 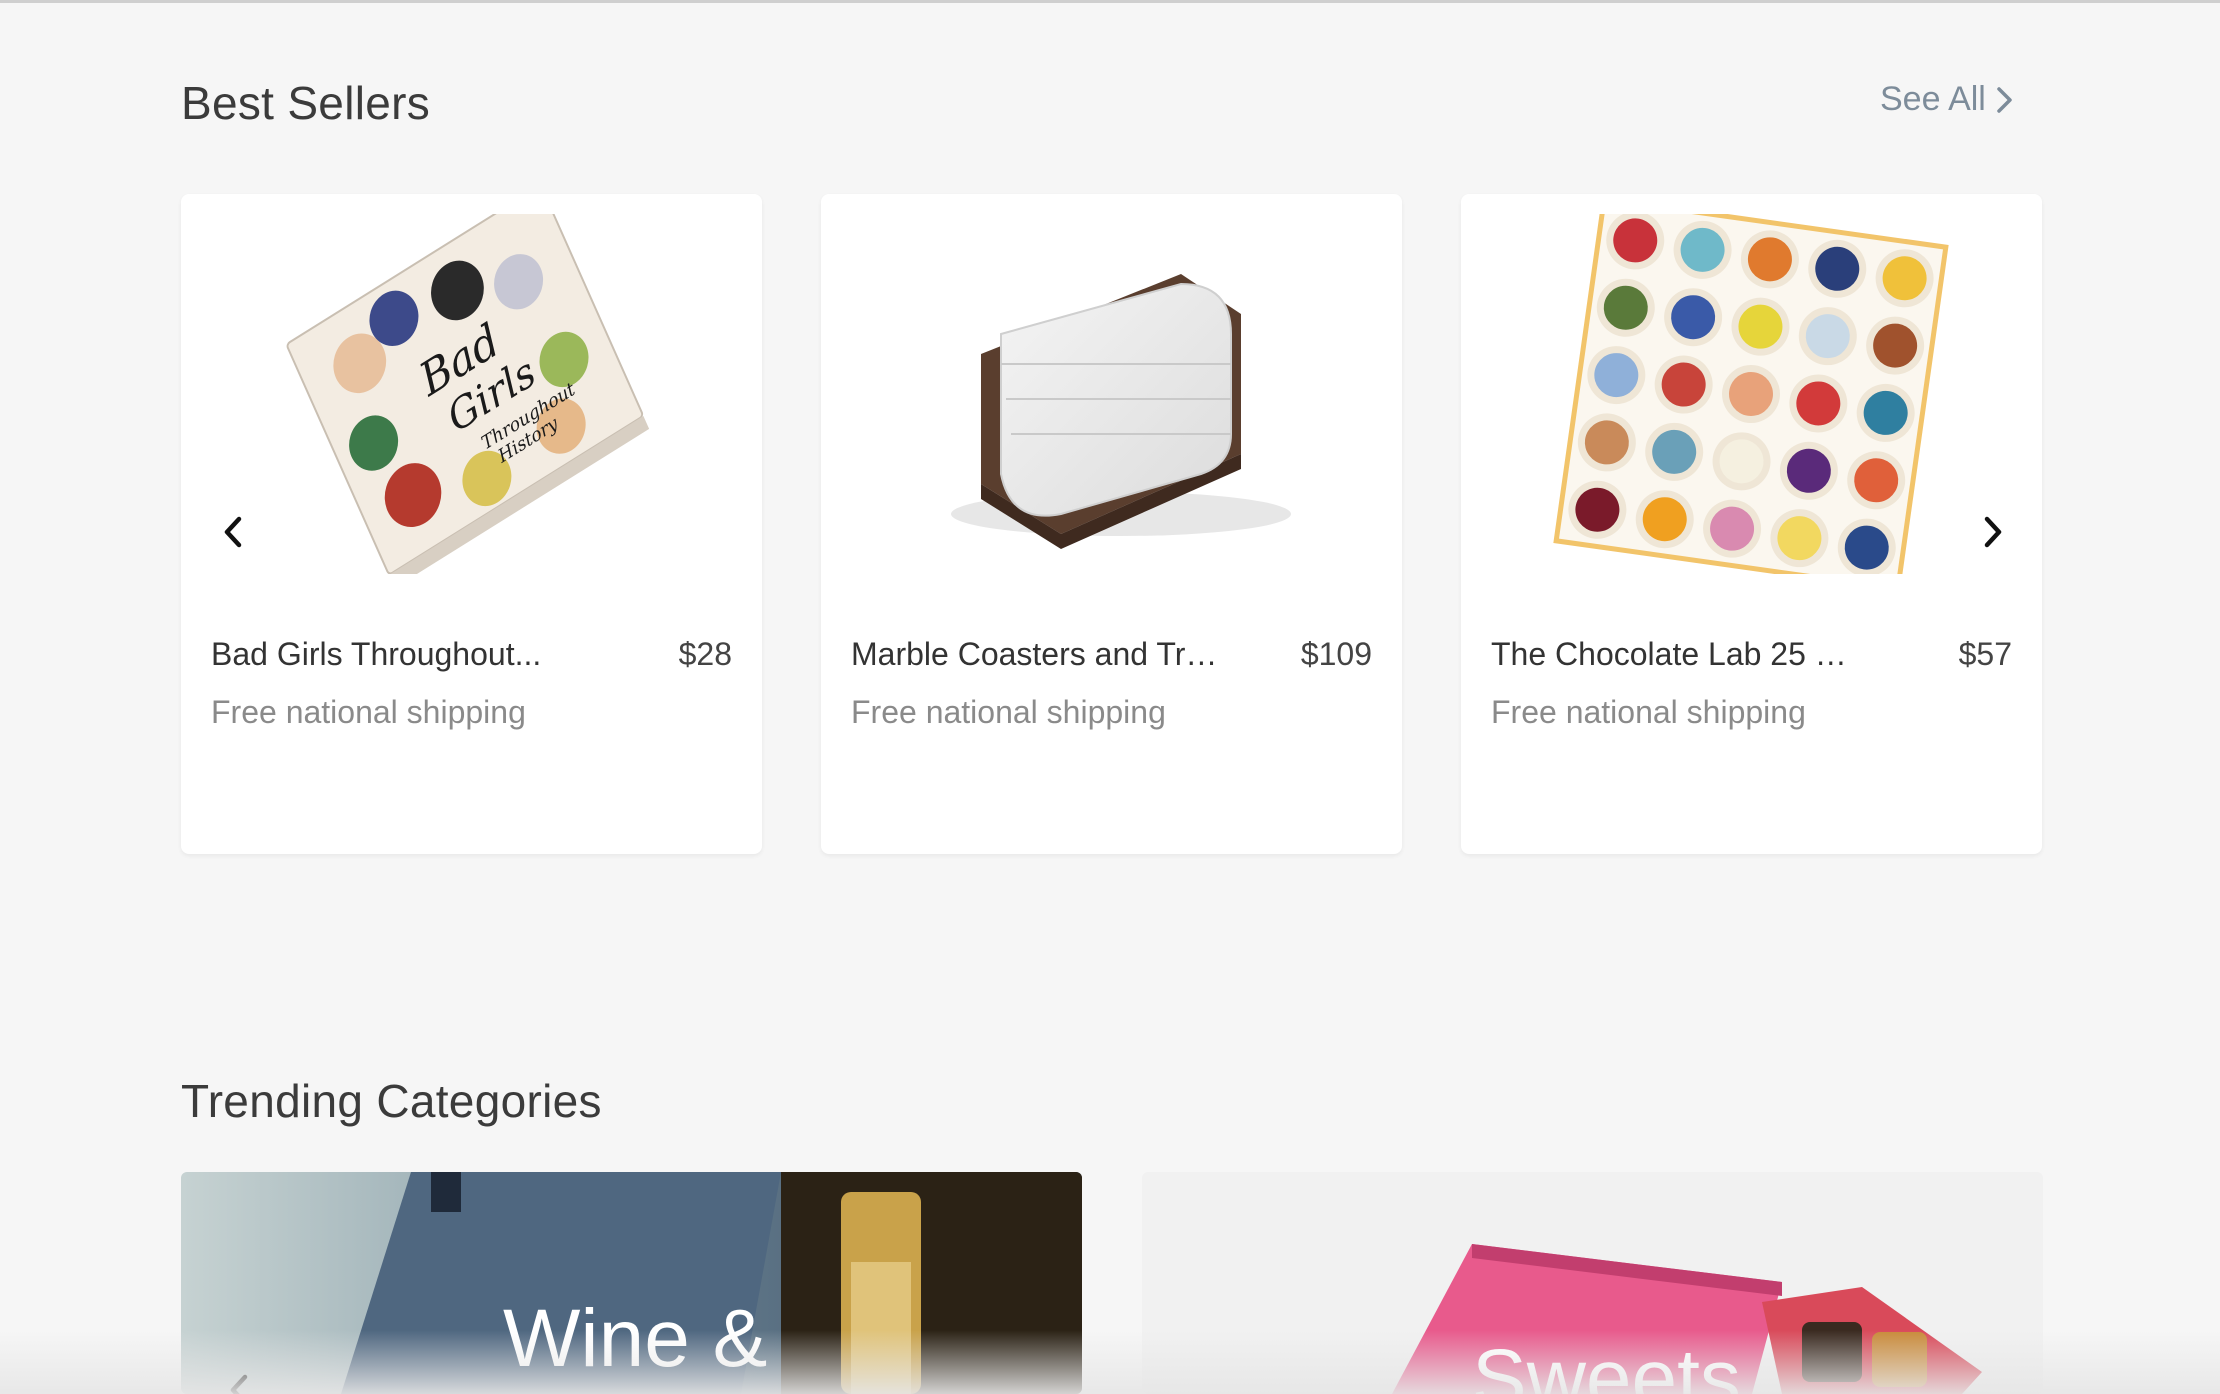 What do you see at coordinates (306, 103) in the screenshot?
I see `best-sellers-title: Best Sellers` at bounding box center [306, 103].